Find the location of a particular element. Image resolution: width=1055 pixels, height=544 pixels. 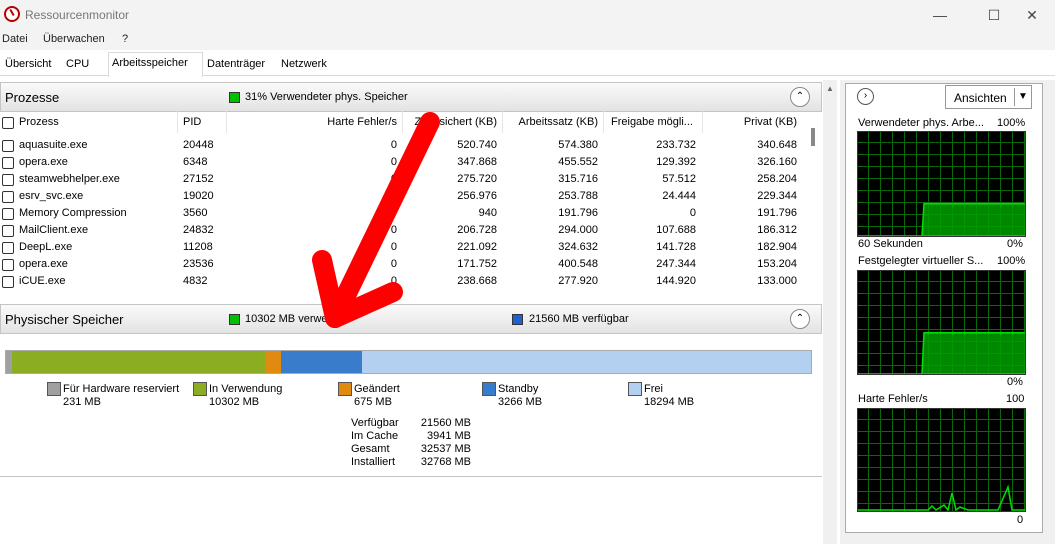

memory-bar-segment is located at coordinates (586, 362).